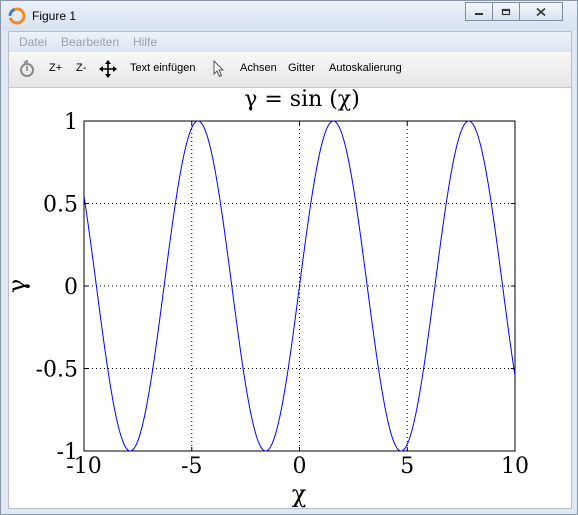 The height and width of the screenshot is (515, 578). What do you see at coordinates (302, 99) in the screenshot?
I see `chart-title: γ = sin (χ)` at bounding box center [302, 99].